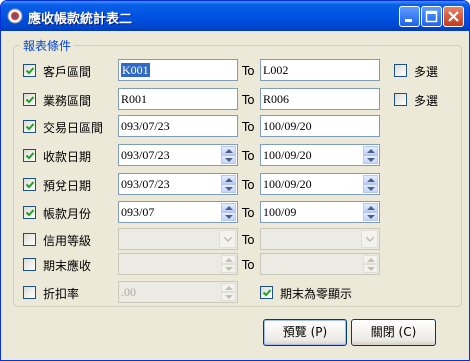 The width and height of the screenshot is (470, 361). Describe the element at coordinates (178, 99) in the screenshot. I see `sales-from-input: R001` at that location.